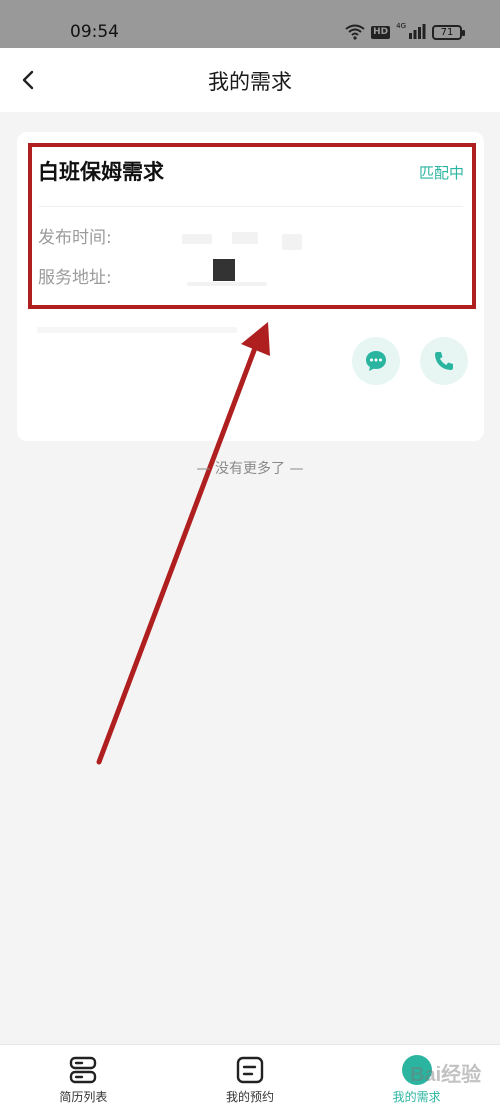  I want to click on demand-title: 白班保姆需求, so click(101, 172).